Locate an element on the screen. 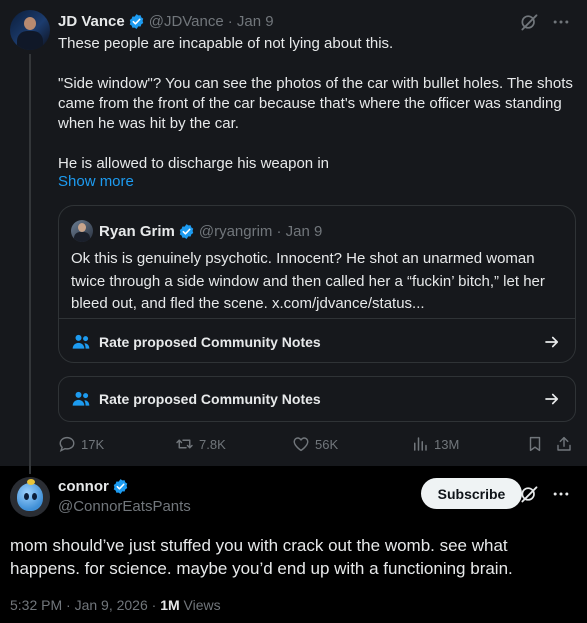  reply-author-name: connor is located at coordinates (83, 486).